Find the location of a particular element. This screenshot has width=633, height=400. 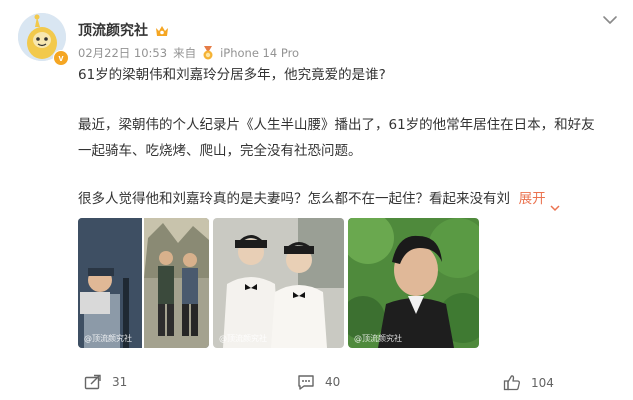

action-bar: 31 40 104 is located at coordinates (316, 383).